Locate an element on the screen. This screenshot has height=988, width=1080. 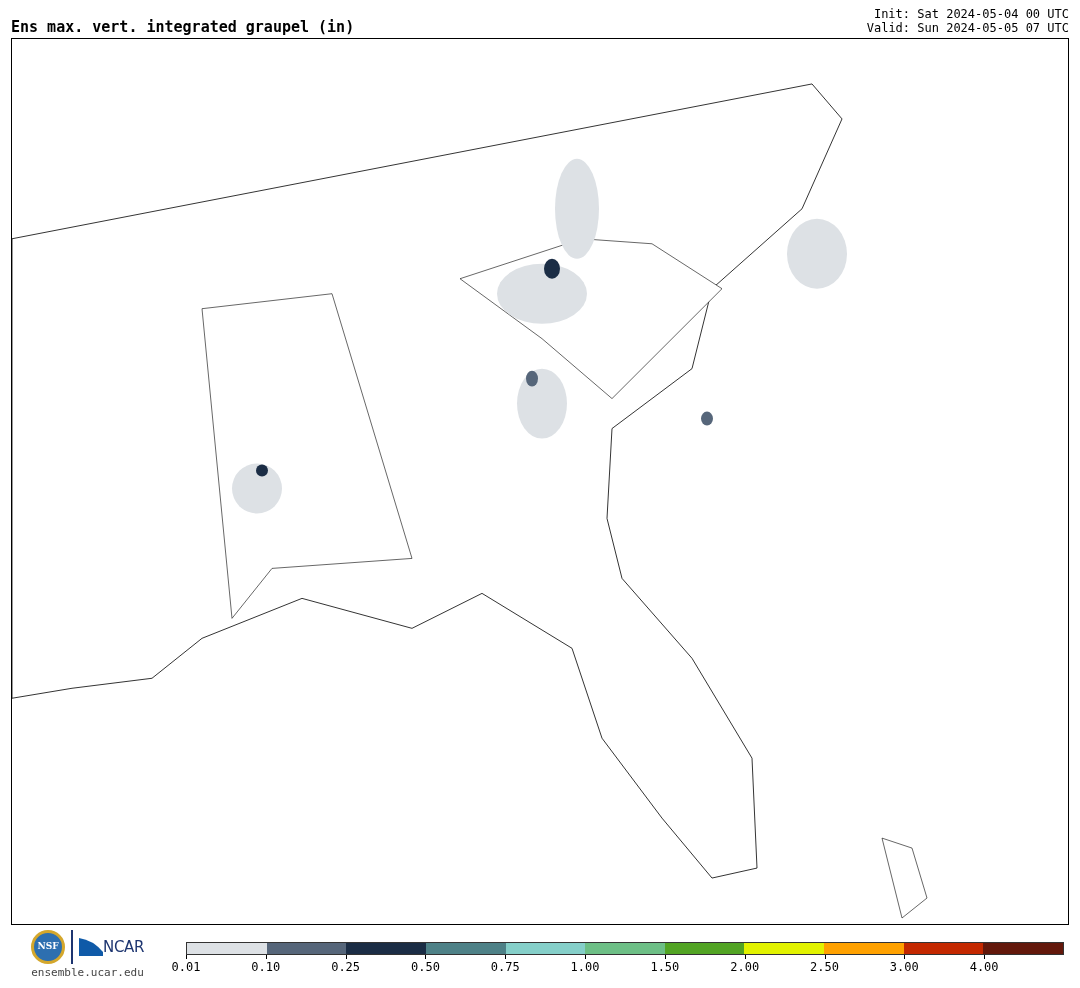
colorbar-label: 0.10 is located at coordinates (266, 967).